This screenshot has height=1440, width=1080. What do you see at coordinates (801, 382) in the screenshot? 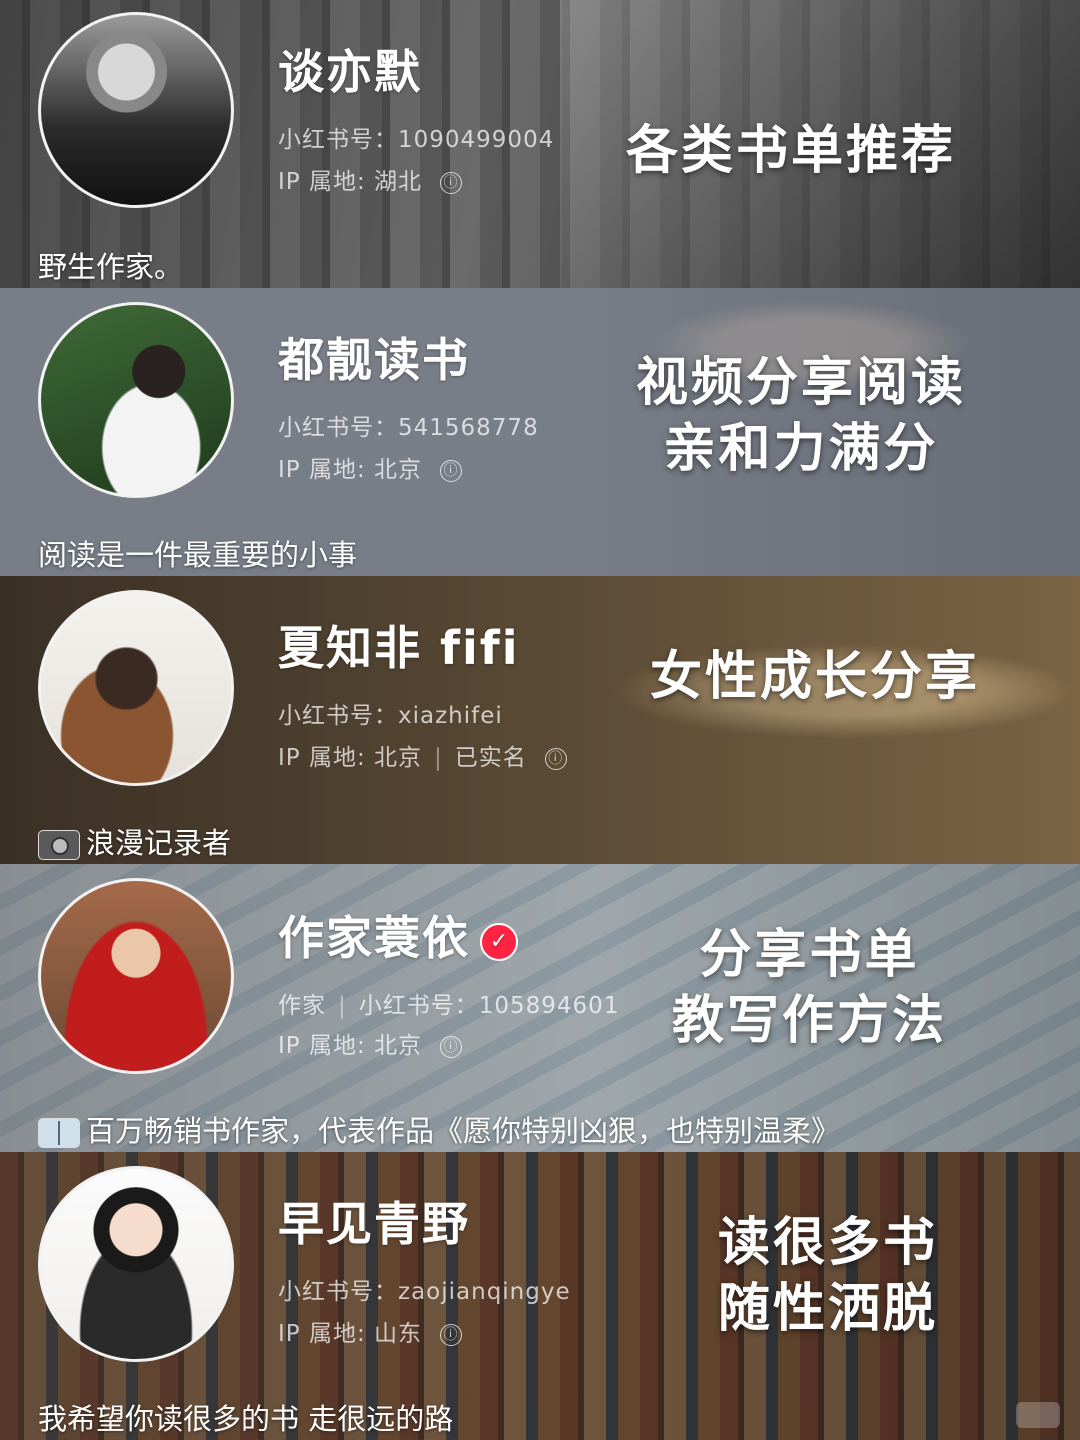
I see `tagline-line: 视频分享阅读` at bounding box center [801, 382].